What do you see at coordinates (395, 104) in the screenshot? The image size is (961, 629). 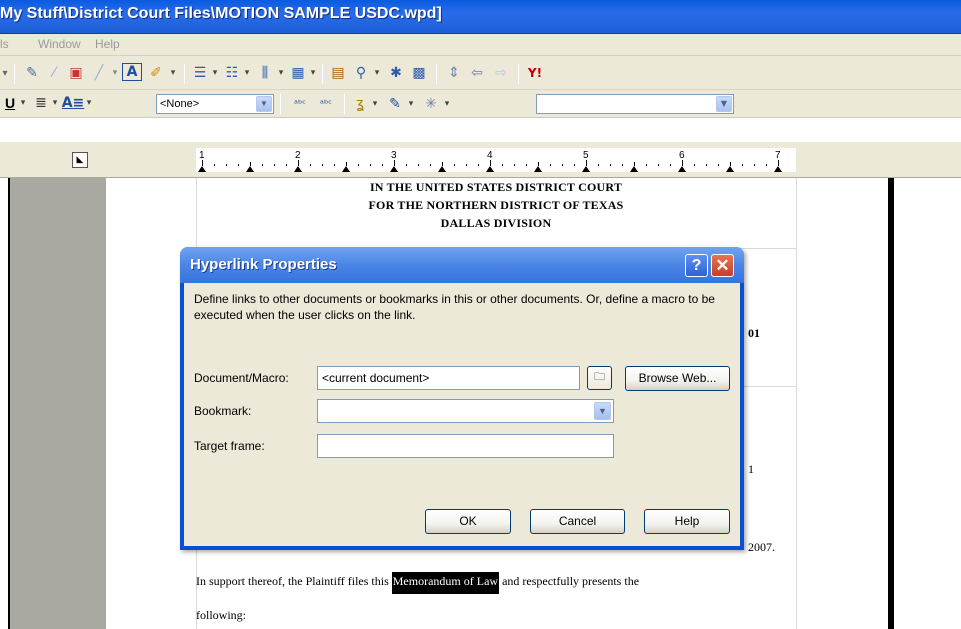 I see `fill-color-icon: ✎` at bounding box center [395, 104].